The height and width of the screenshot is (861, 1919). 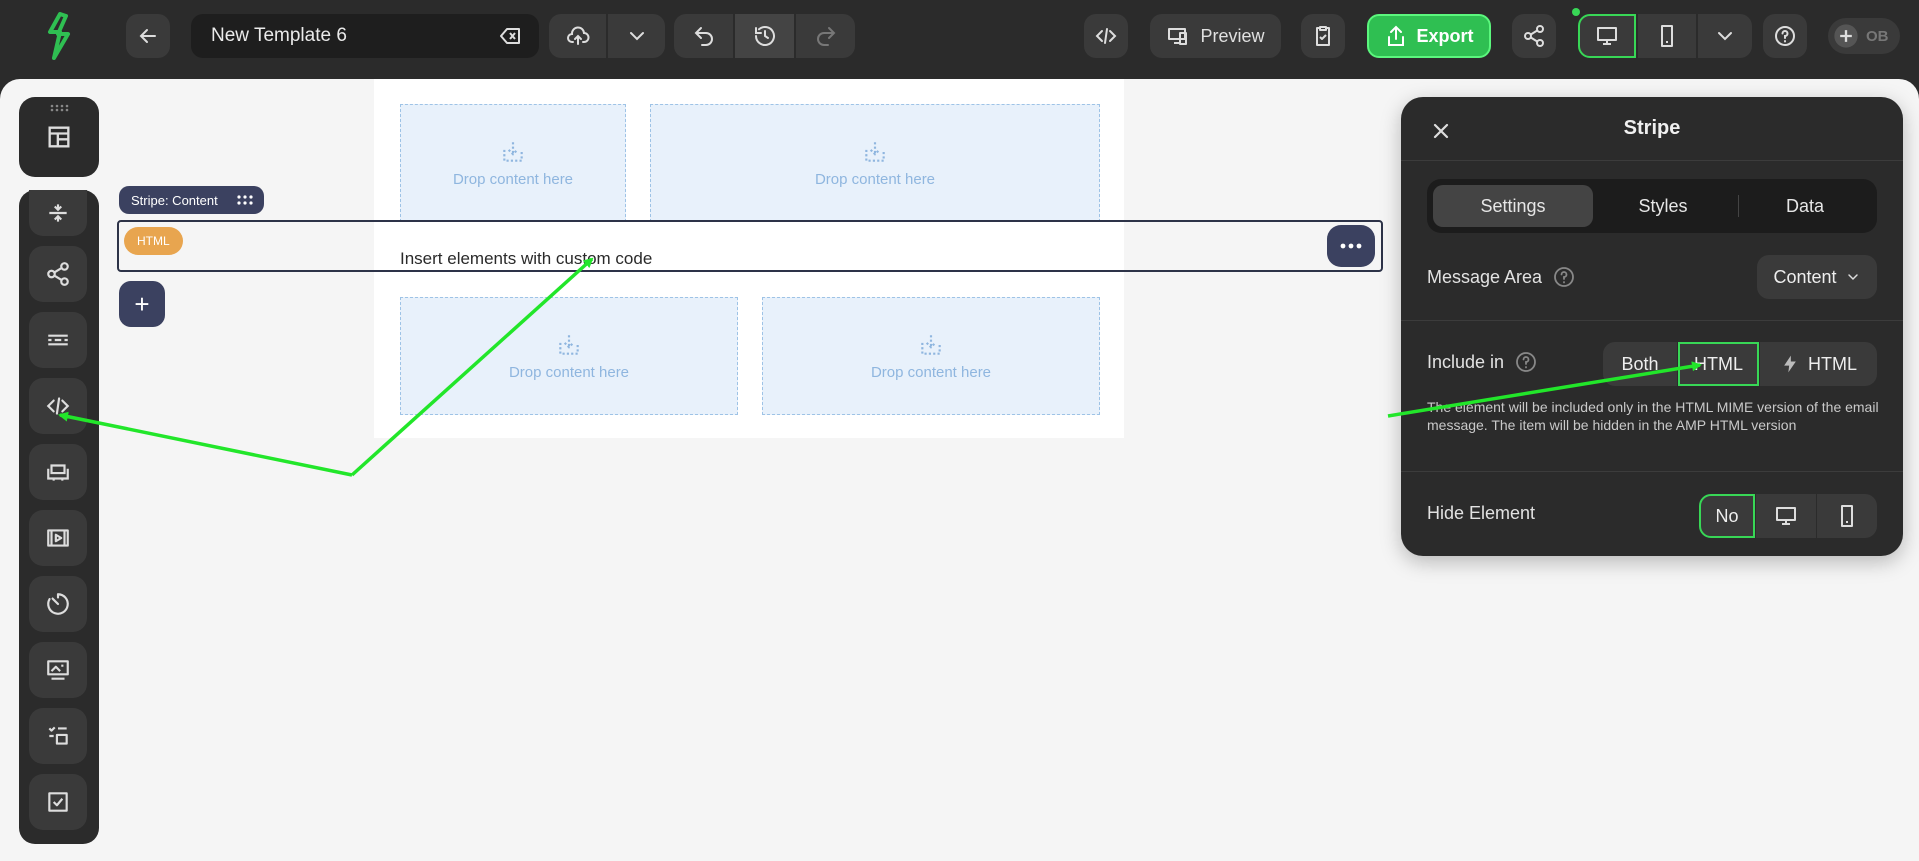 I want to click on banner-block-button, so click(x=58, y=670).